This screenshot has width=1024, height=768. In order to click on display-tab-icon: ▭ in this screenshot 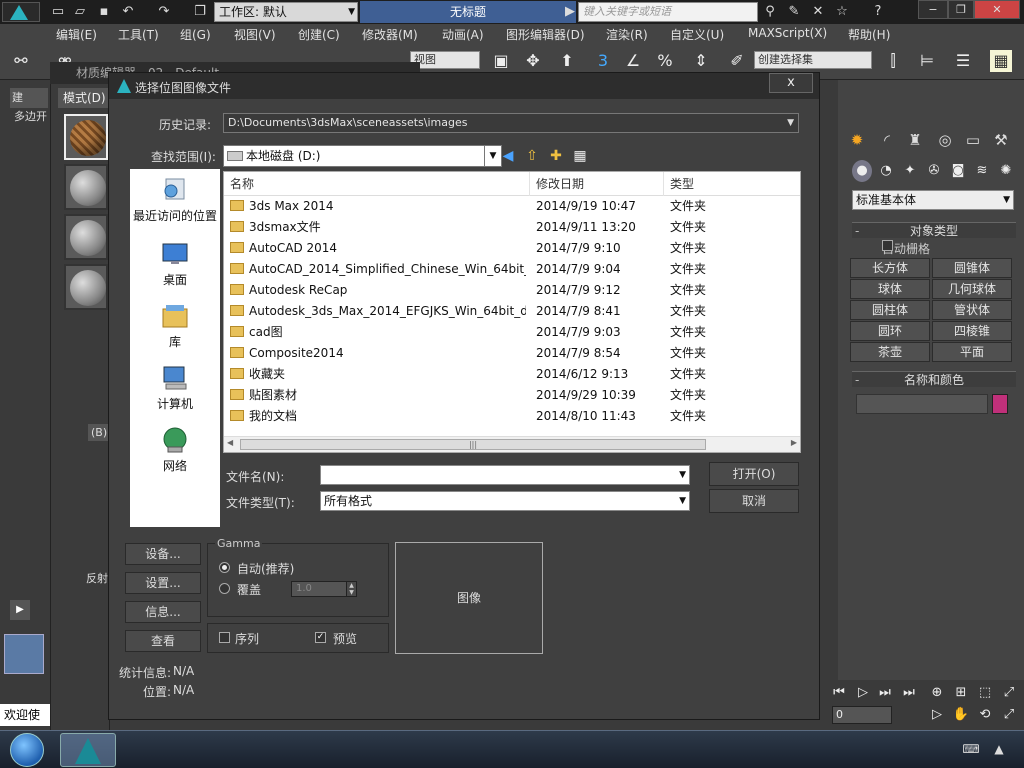, I will do `click(973, 140)`.